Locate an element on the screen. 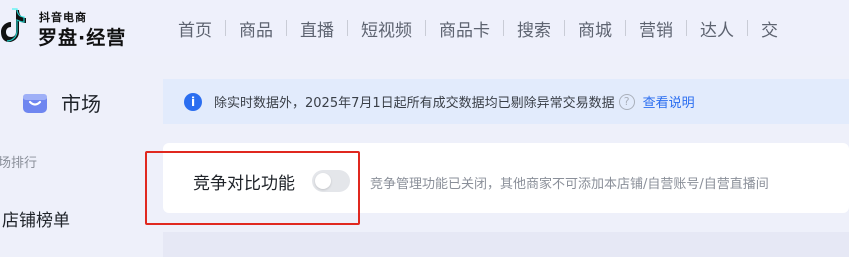 The width and height of the screenshot is (849, 257). brand-logo: 抖音电商 罗盘·经营 is located at coordinates (70, 27).